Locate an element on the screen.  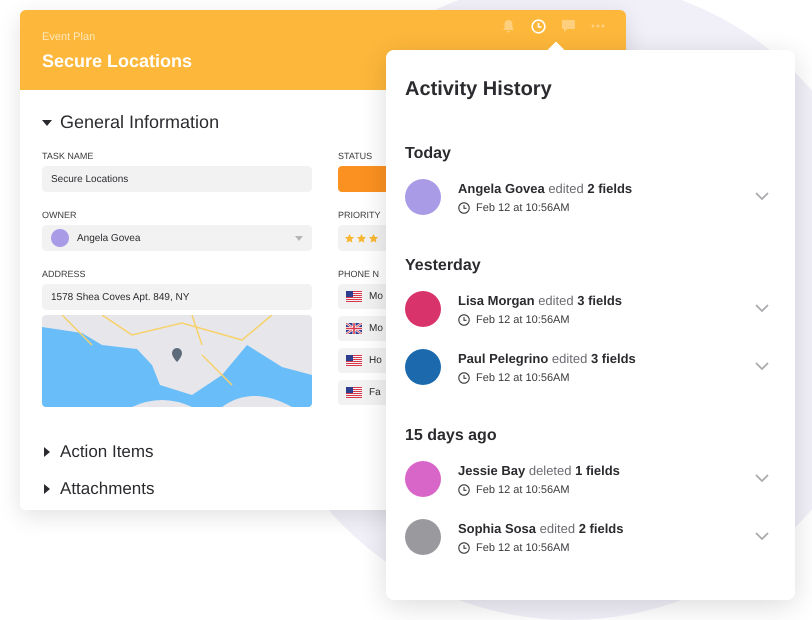
clock-button is located at coordinates (538, 26).